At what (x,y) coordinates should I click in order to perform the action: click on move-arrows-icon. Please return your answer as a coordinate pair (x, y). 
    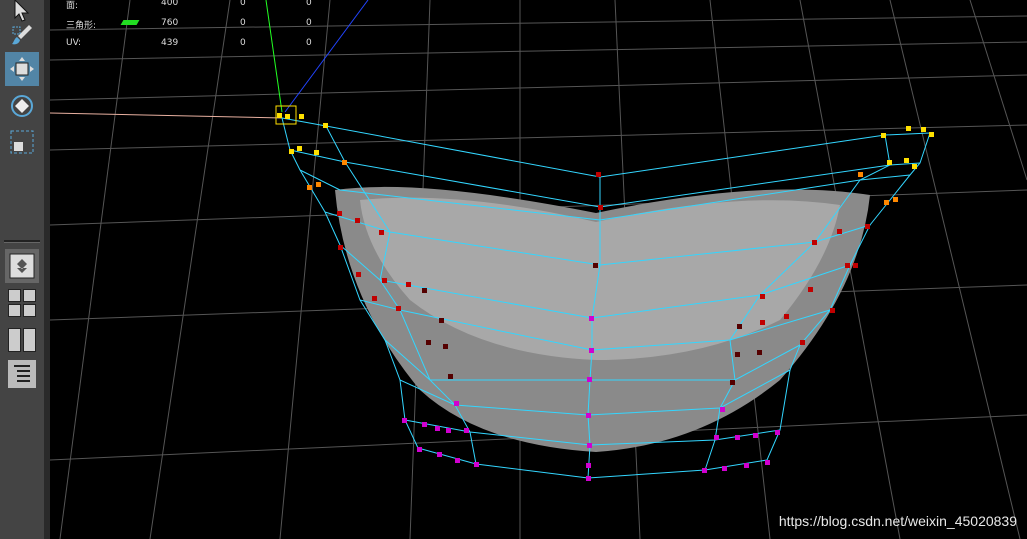
    Looking at the image, I should click on (22, 69).